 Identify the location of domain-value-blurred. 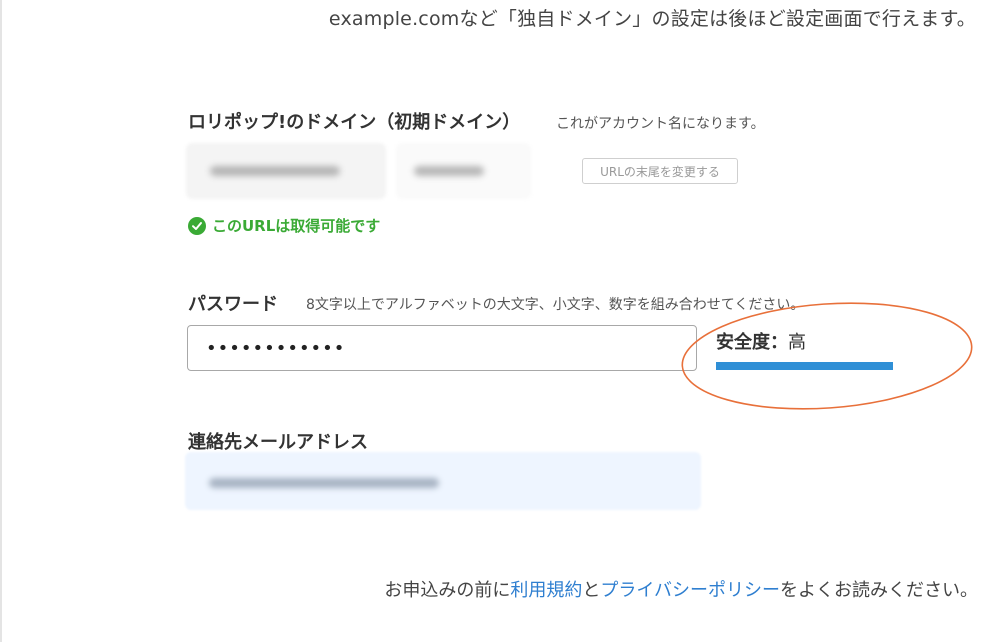
(449, 171).